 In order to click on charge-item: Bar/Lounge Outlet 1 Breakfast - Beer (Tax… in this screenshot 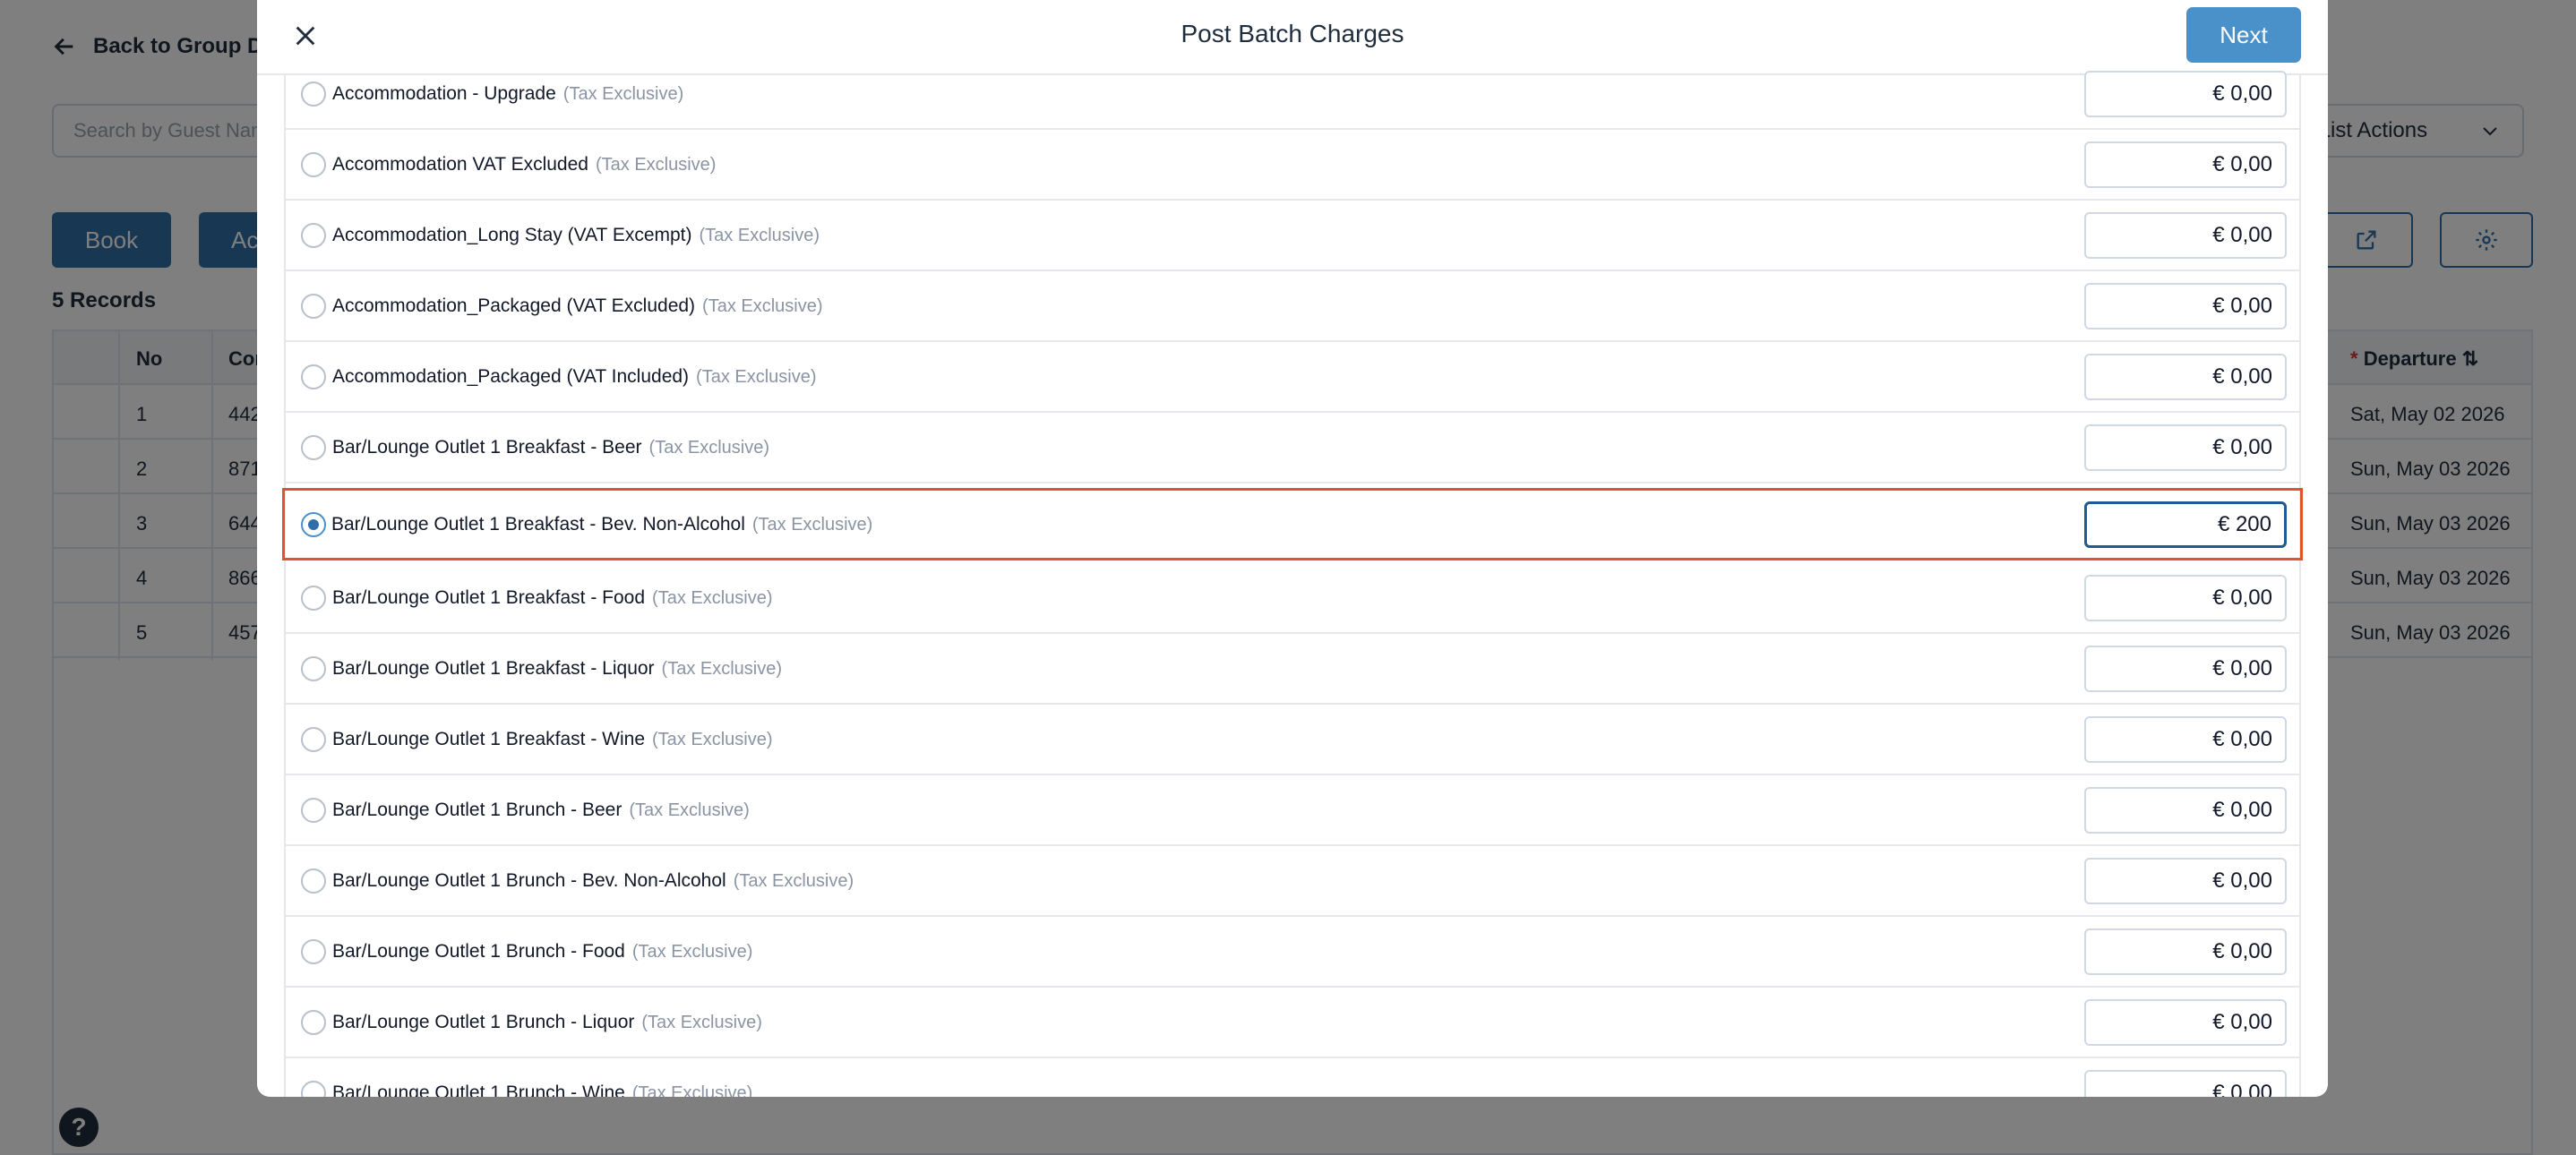, I will do `click(1292, 448)`.